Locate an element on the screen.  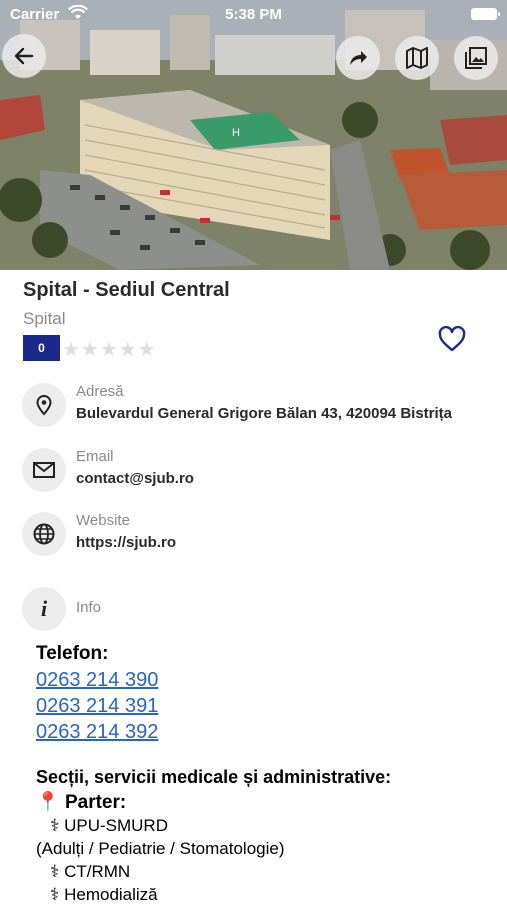
pin-icon: 📍 is located at coordinates (48, 802).